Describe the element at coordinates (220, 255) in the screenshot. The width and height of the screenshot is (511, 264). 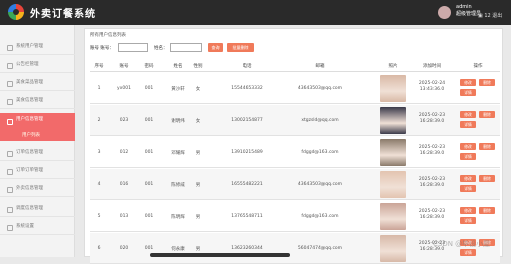
I see `bottom-scroll-indicator` at that location.